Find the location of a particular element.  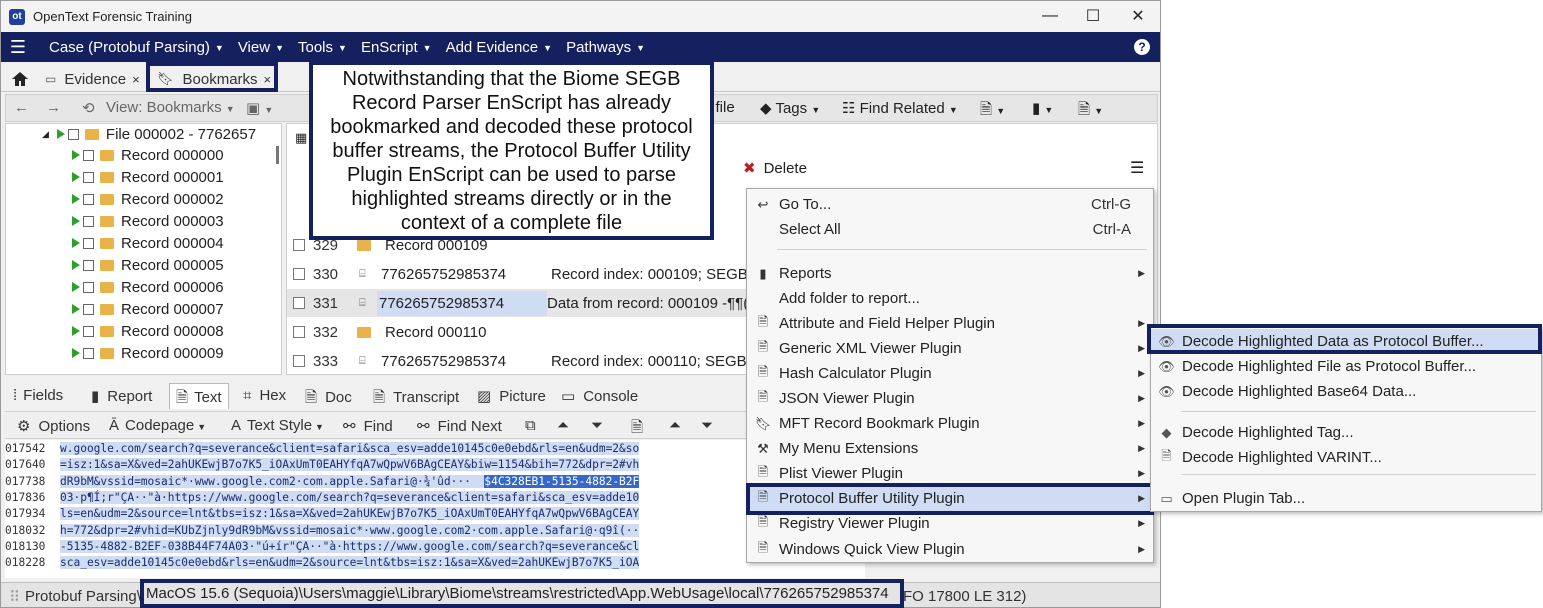

text-style-dropdown: A Text Style ▼ is located at coordinates (277, 425).